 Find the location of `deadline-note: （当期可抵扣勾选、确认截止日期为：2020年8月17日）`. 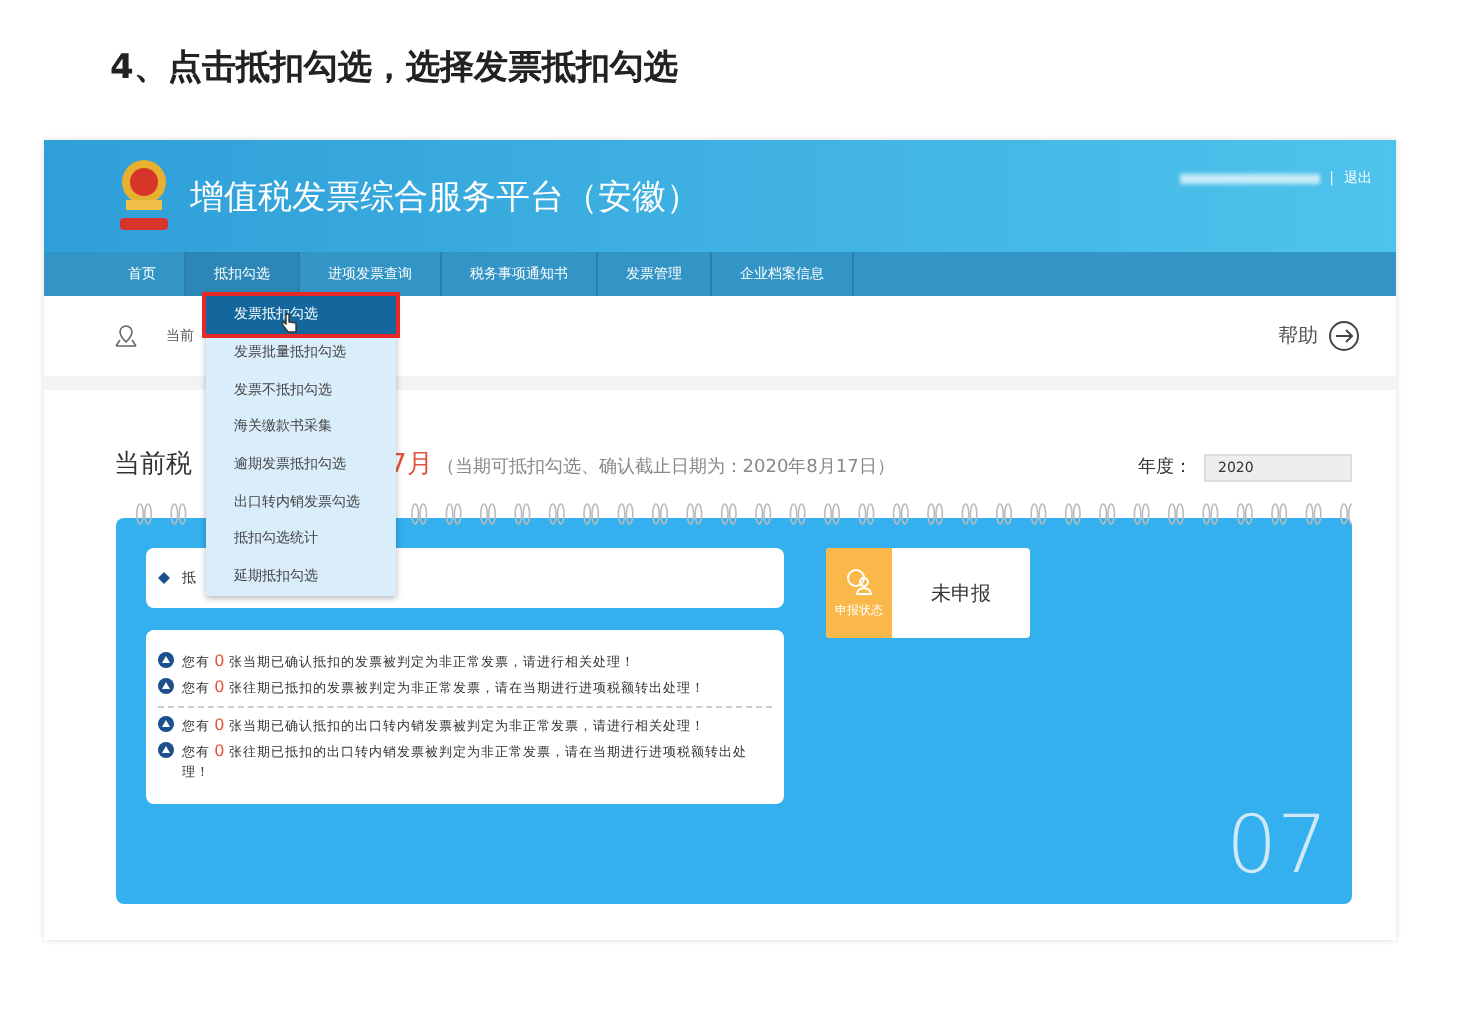

deadline-note: （当期可抵扣勾选、确认截止日期为：2020年8月17日） is located at coordinates (665, 467).